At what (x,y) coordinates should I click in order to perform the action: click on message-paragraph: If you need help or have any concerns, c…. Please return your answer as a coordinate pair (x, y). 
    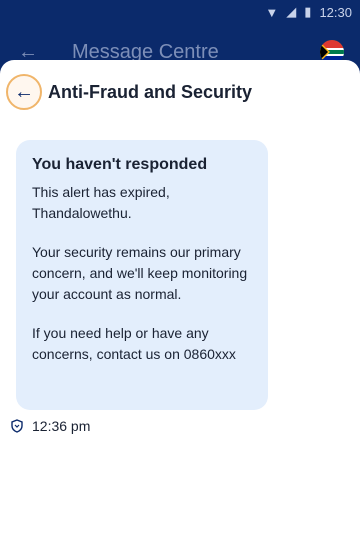
    Looking at the image, I should click on (134, 343).